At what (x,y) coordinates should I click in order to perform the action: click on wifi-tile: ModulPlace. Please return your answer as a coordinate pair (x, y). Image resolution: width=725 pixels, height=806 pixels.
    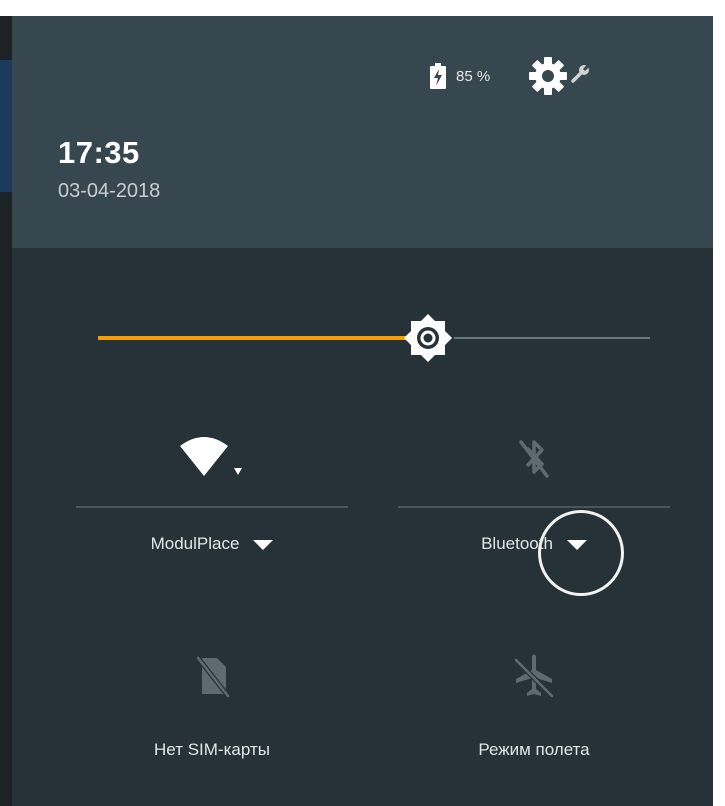
    Looking at the image, I should click on (212, 491).